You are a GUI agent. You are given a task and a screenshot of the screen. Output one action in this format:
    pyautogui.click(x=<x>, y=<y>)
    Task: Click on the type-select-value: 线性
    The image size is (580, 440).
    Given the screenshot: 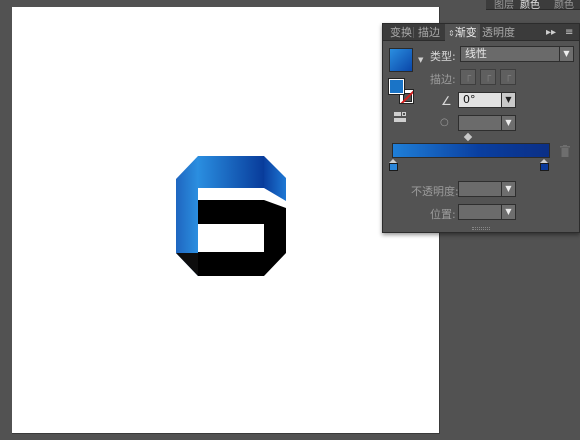 What is the action you would take?
    pyautogui.click(x=476, y=53)
    